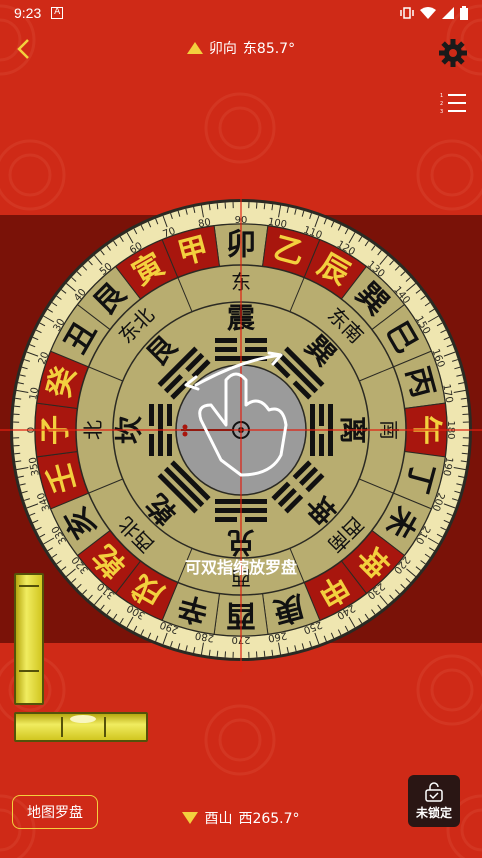 The image size is (482, 858). What do you see at coordinates (441, 104) in the screenshot?
I see `svg-text: 2` at bounding box center [441, 104].